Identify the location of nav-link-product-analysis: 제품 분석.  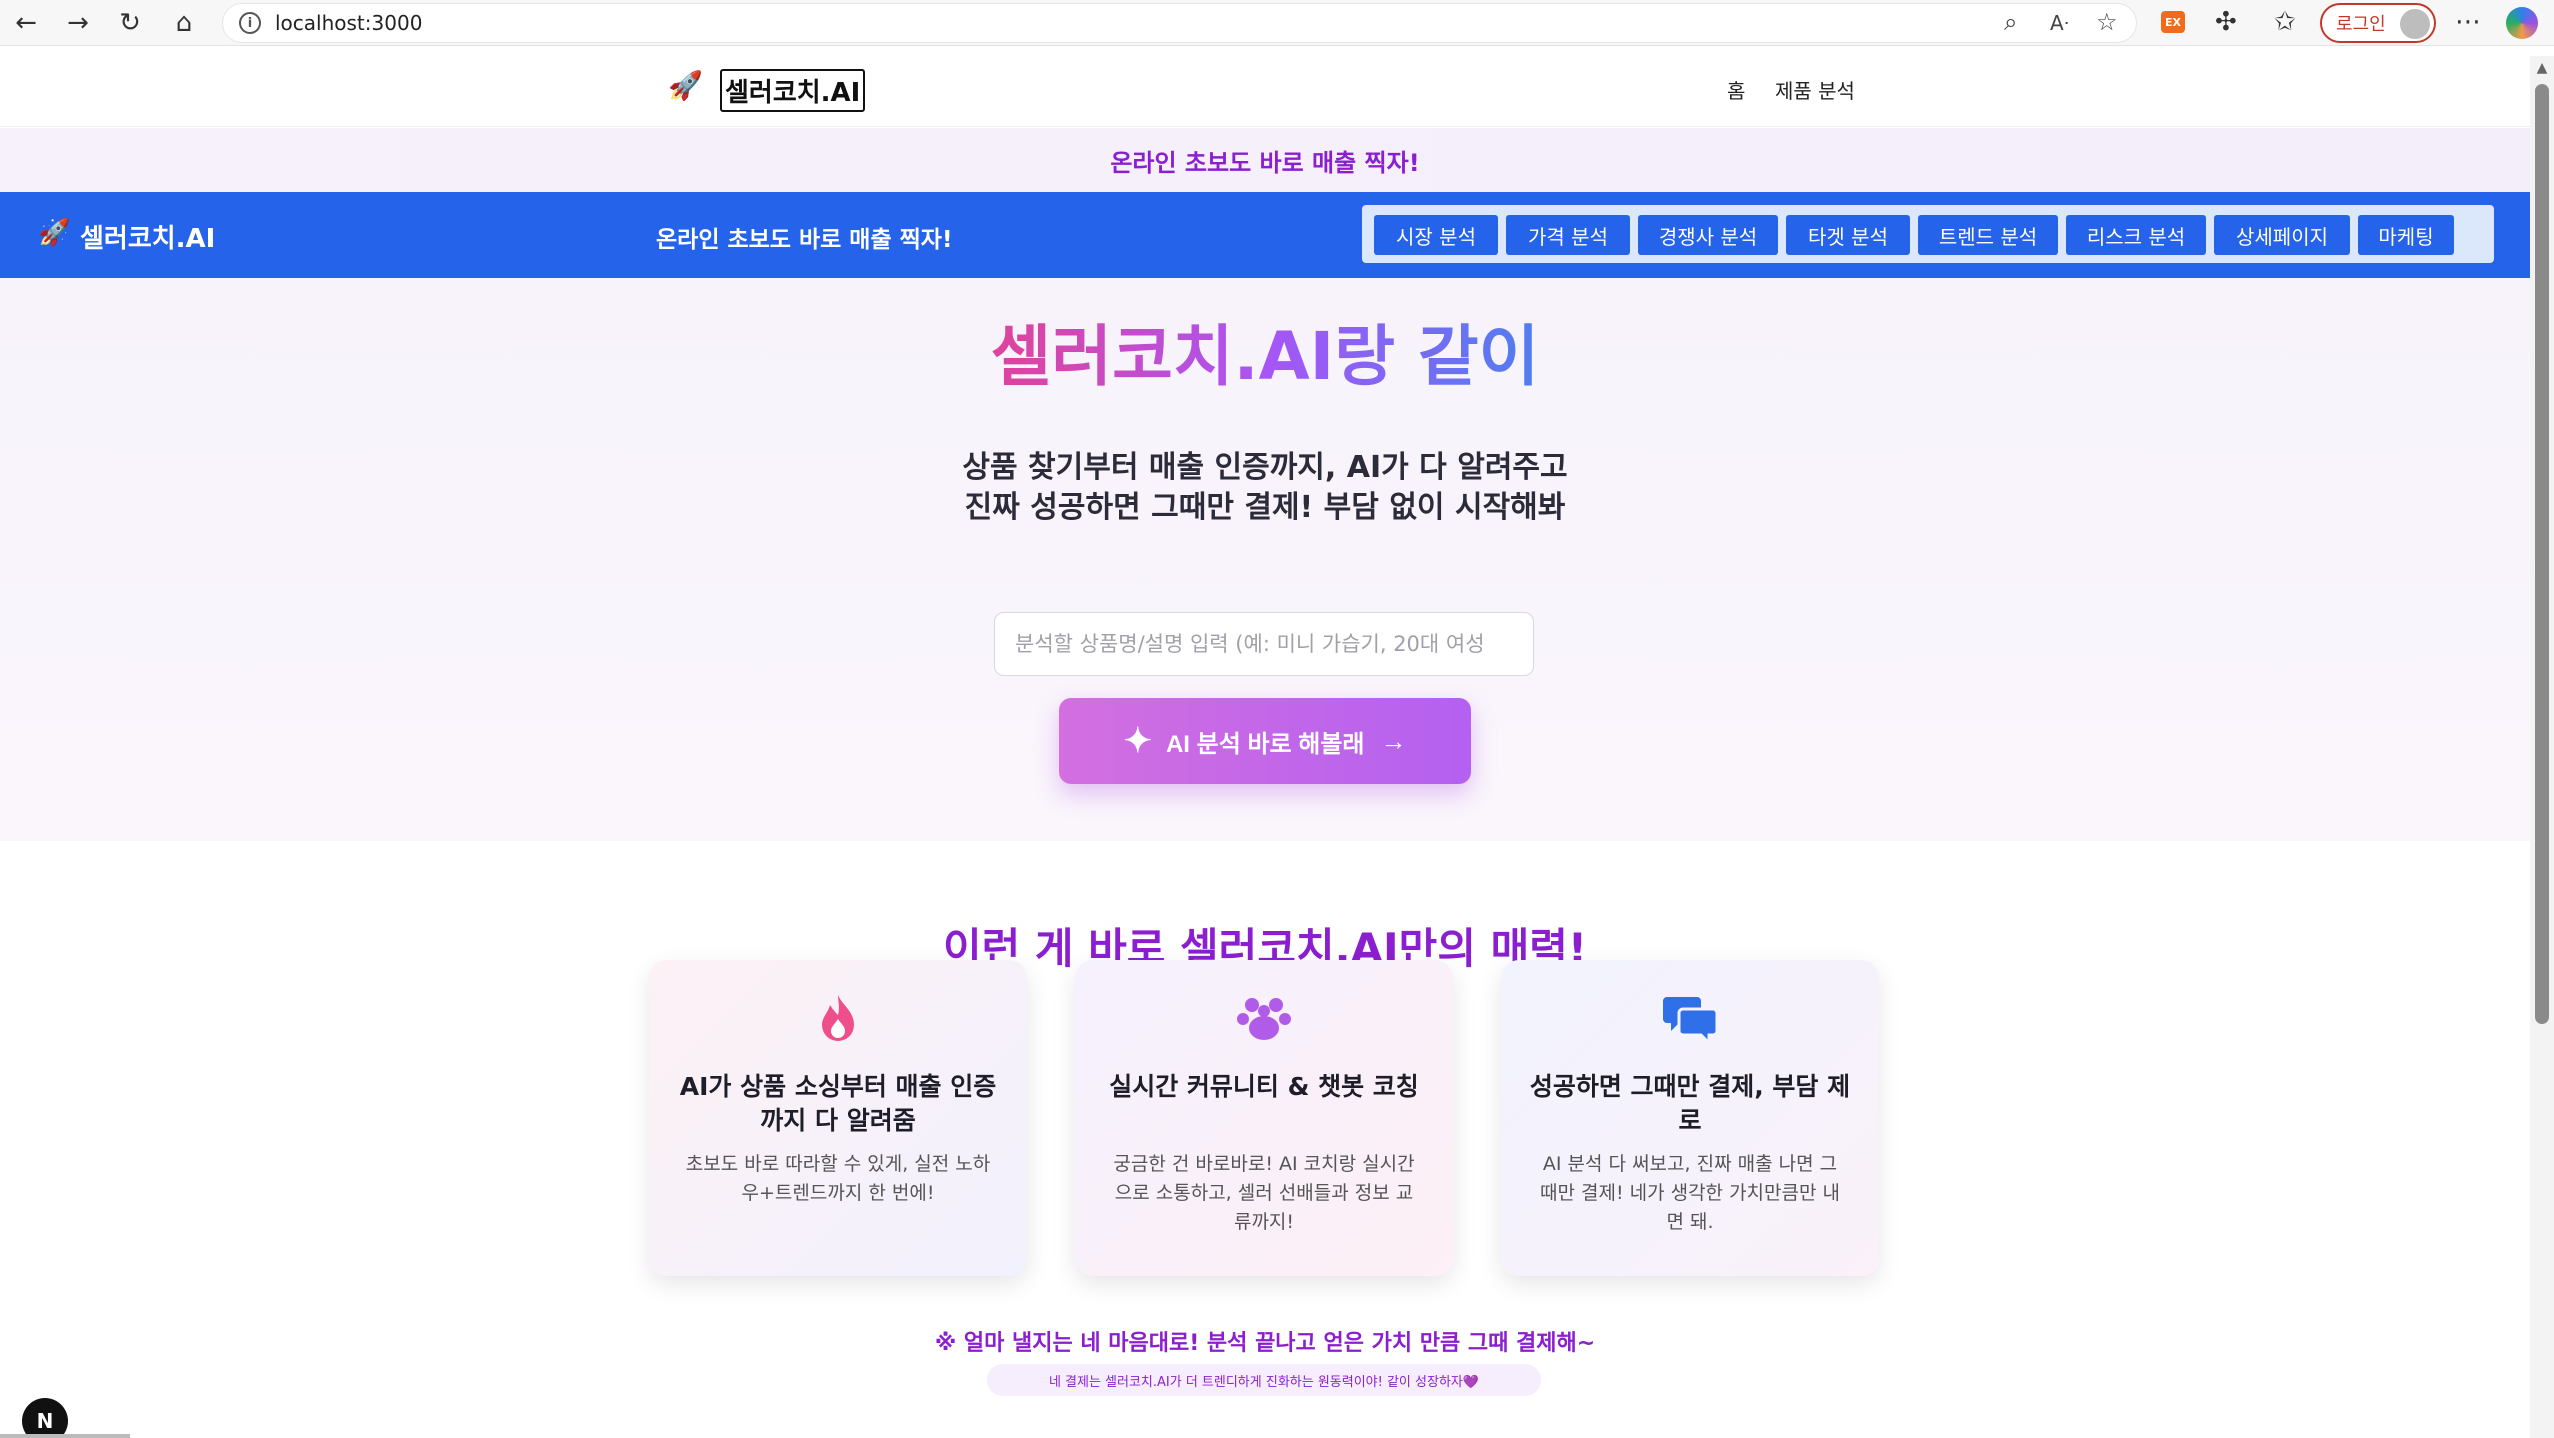
(1815, 89).